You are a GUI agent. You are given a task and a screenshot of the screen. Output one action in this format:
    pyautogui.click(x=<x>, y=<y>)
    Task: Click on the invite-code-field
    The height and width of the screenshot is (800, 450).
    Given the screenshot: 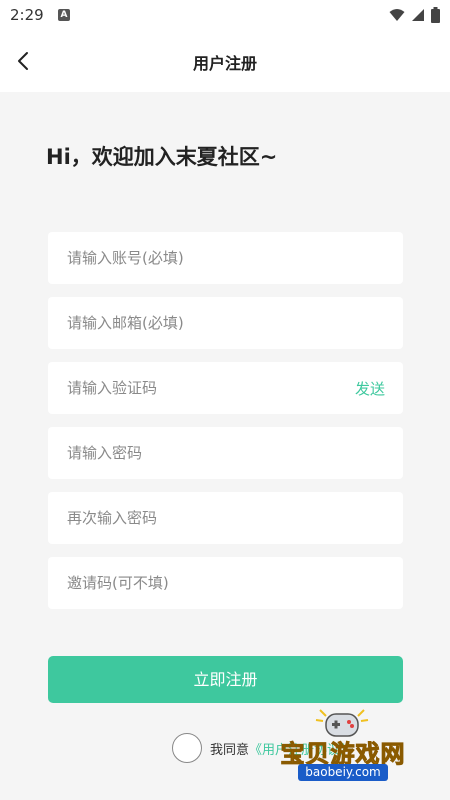 What is the action you would take?
    pyautogui.click(x=225, y=583)
    